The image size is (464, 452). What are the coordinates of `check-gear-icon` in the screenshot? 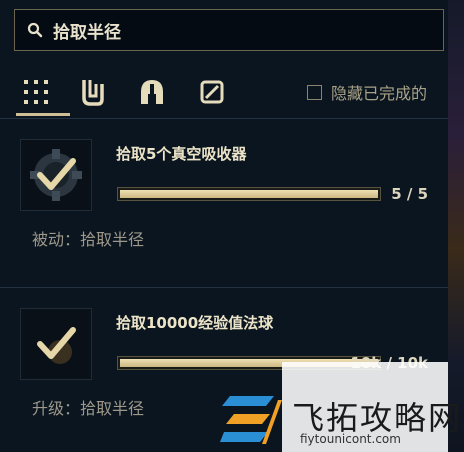 It's located at (56, 175).